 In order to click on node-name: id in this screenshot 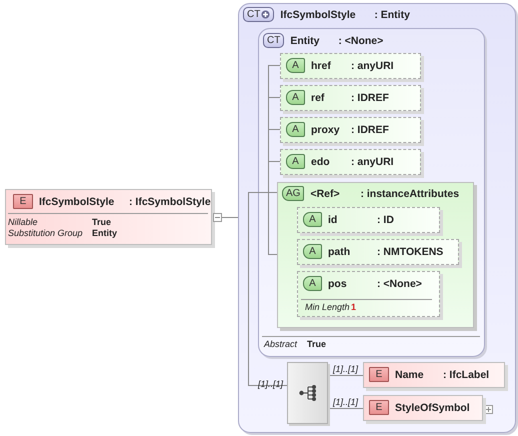, I will do `click(333, 220)`.